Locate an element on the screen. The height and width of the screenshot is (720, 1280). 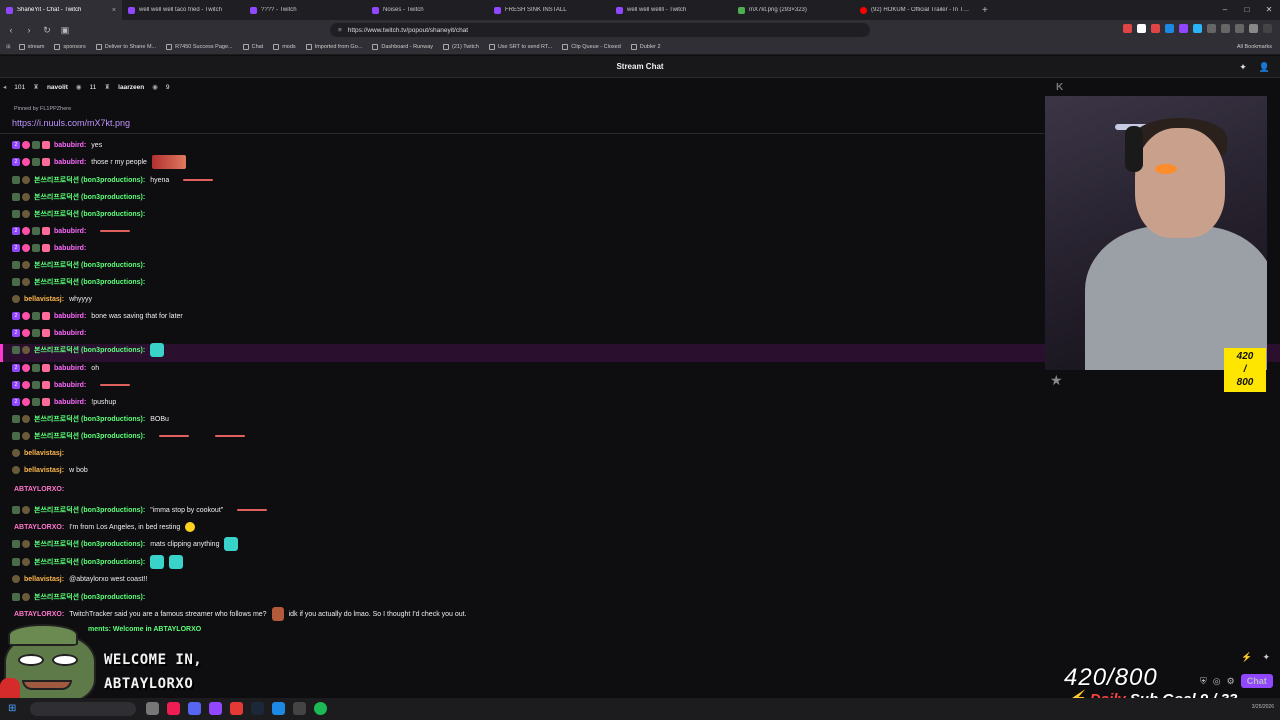
bookmark-item: Chat is located at coordinates (252, 47).